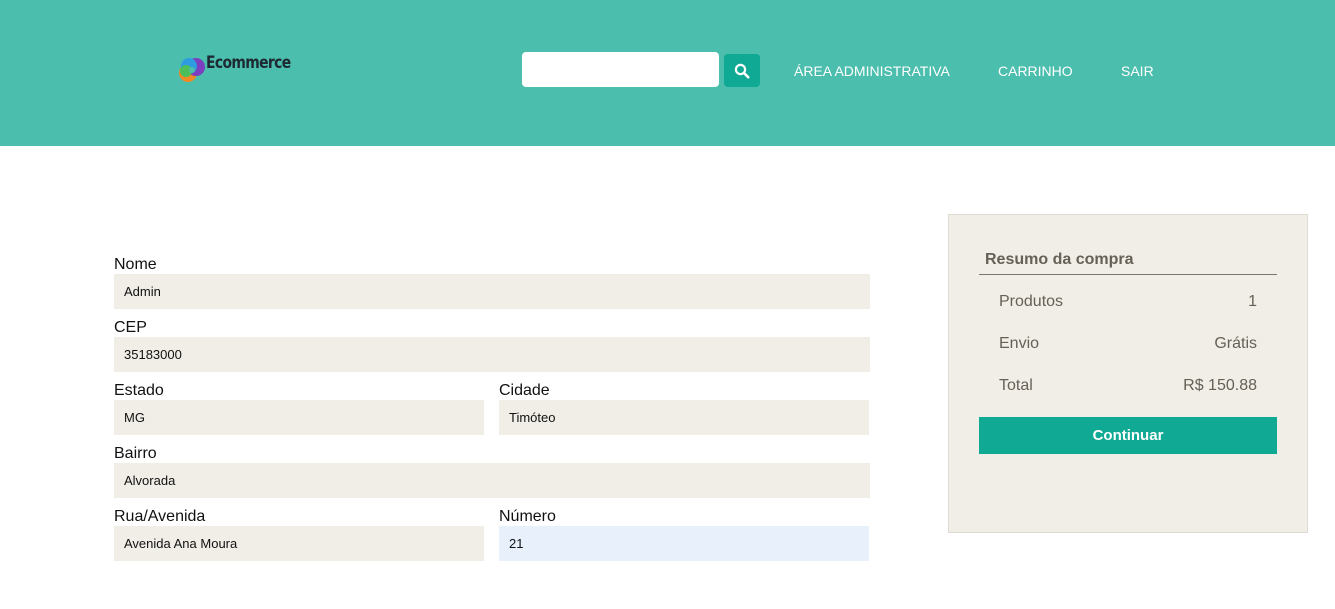 This screenshot has height=609, width=1335. What do you see at coordinates (1128, 274) in the screenshot?
I see `summary-divider` at bounding box center [1128, 274].